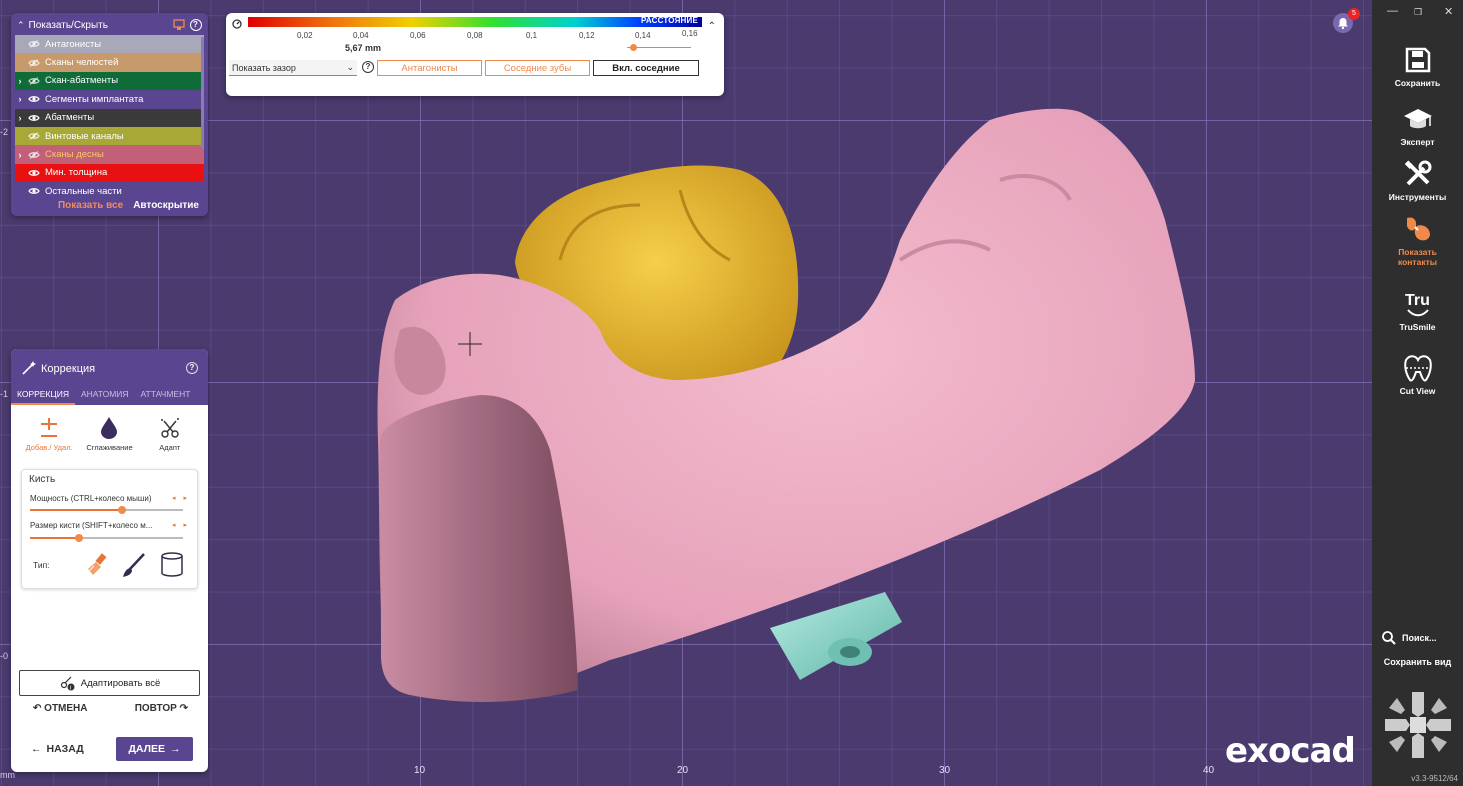  What do you see at coordinates (669, 20) in the screenshot?
I see `colorbar-label: РАССТОЯНИЕ` at bounding box center [669, 20].